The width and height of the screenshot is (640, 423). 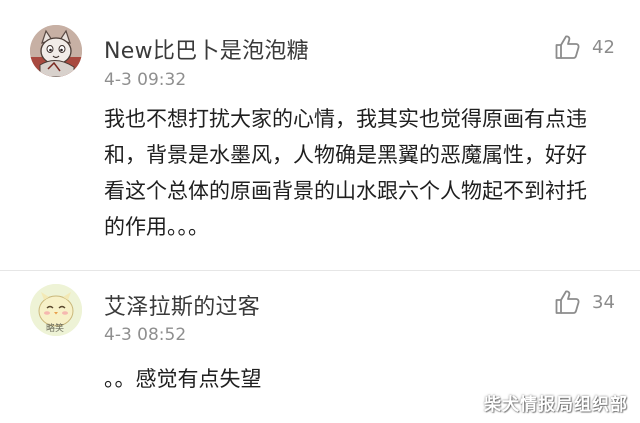 What do you see at coordinates (182, 305) in the screenshot?
I see `username: 艾泽拉斯的过客` at bounding box center [182, 305].